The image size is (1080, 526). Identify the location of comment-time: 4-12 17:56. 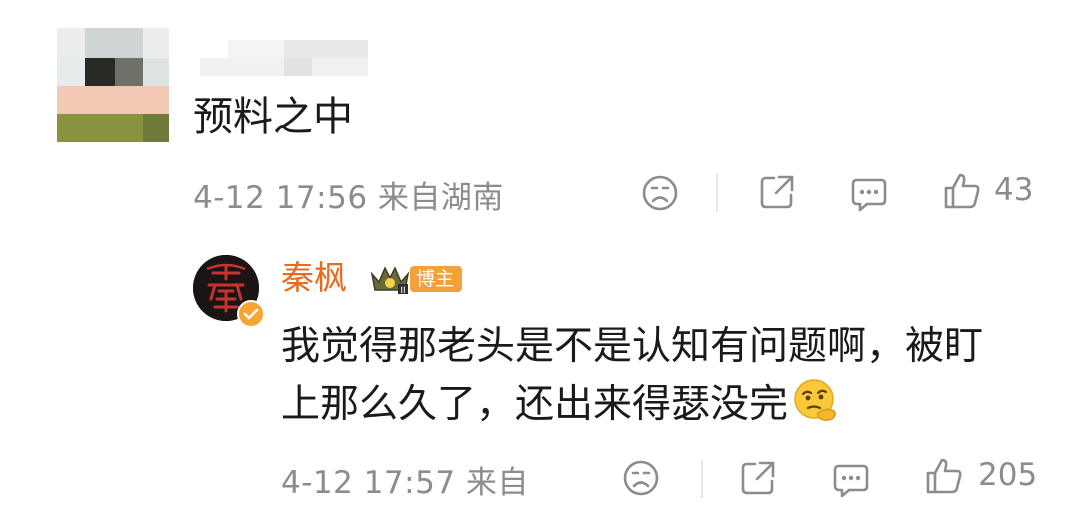
(280, 198).